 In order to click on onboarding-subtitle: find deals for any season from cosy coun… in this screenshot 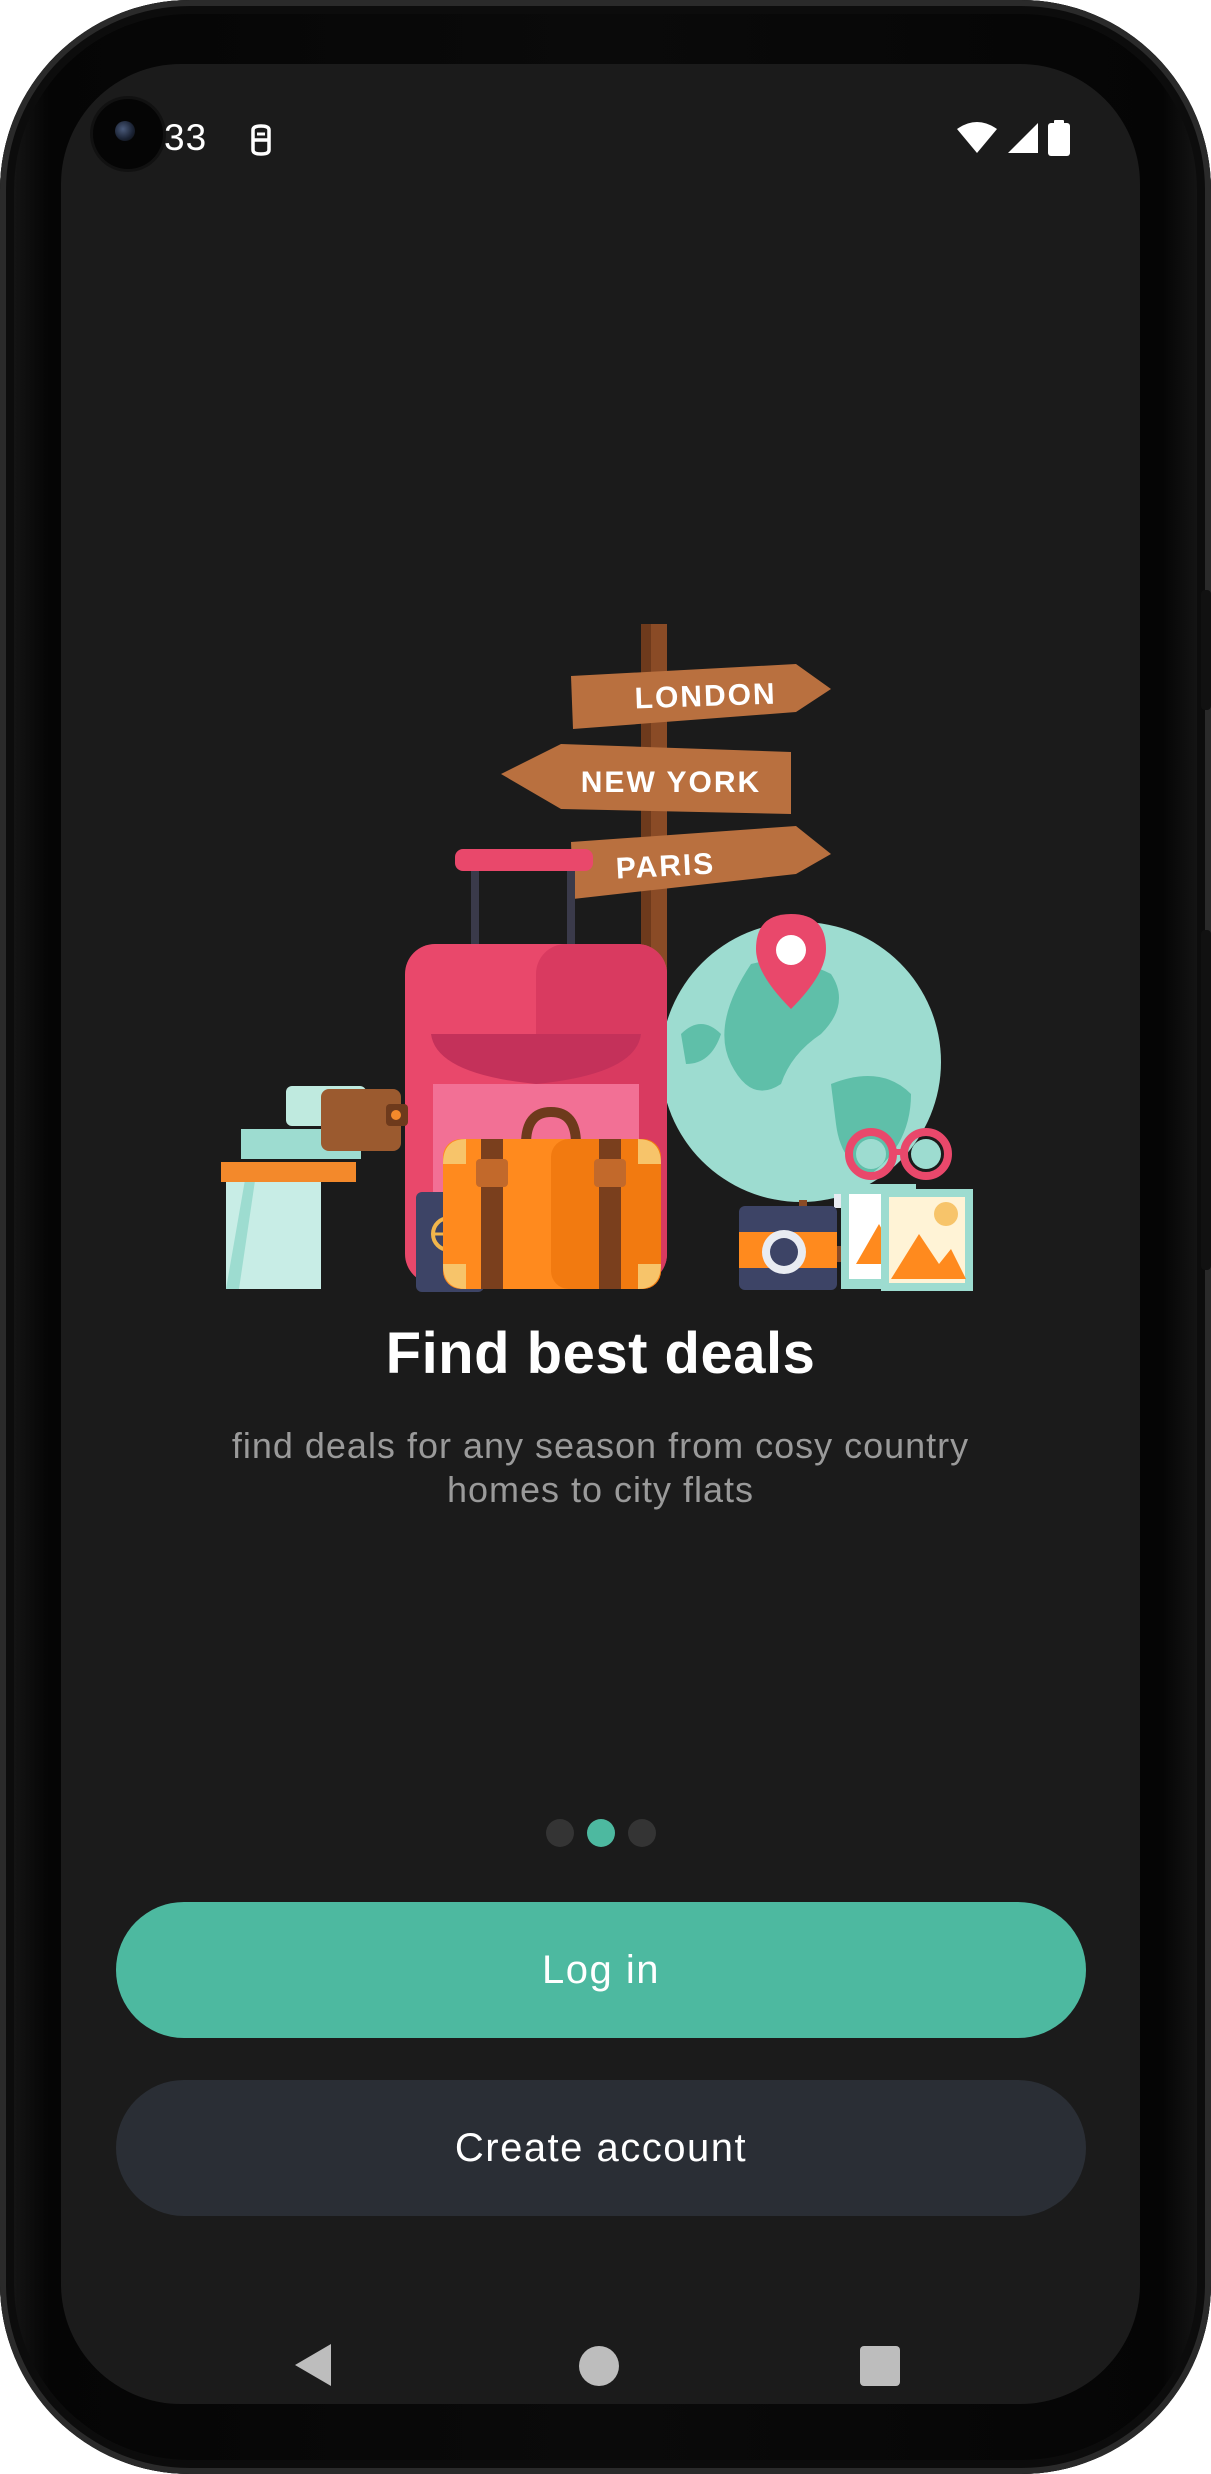, I will do `click(600, 1467)`.